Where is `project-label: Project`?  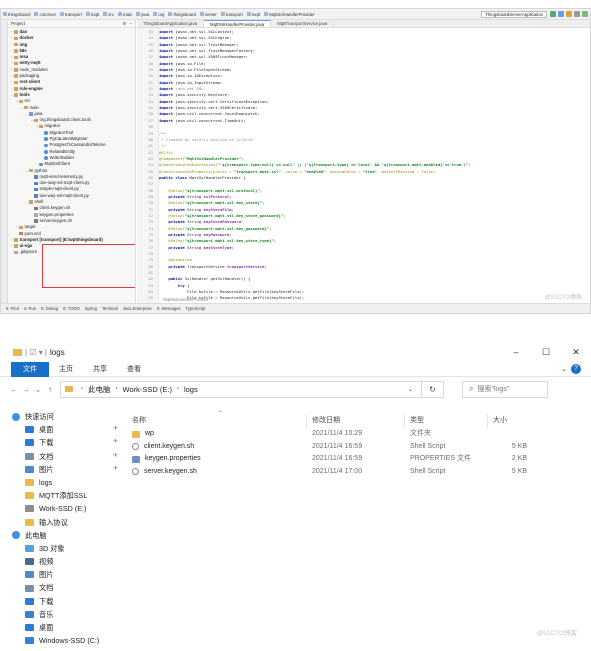 project-label: Project is located at coordinates (18, 23).